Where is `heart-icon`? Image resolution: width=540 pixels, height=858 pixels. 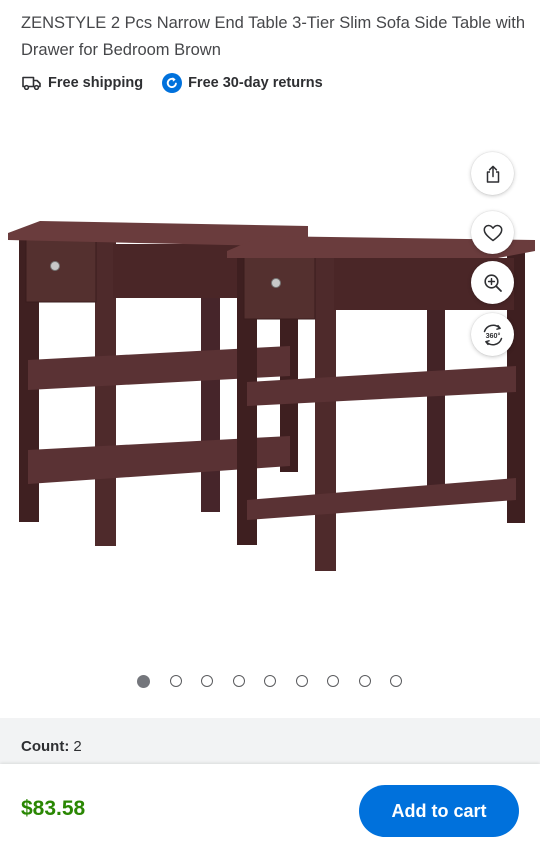
heart-icon is located at coordinates (493, 233).